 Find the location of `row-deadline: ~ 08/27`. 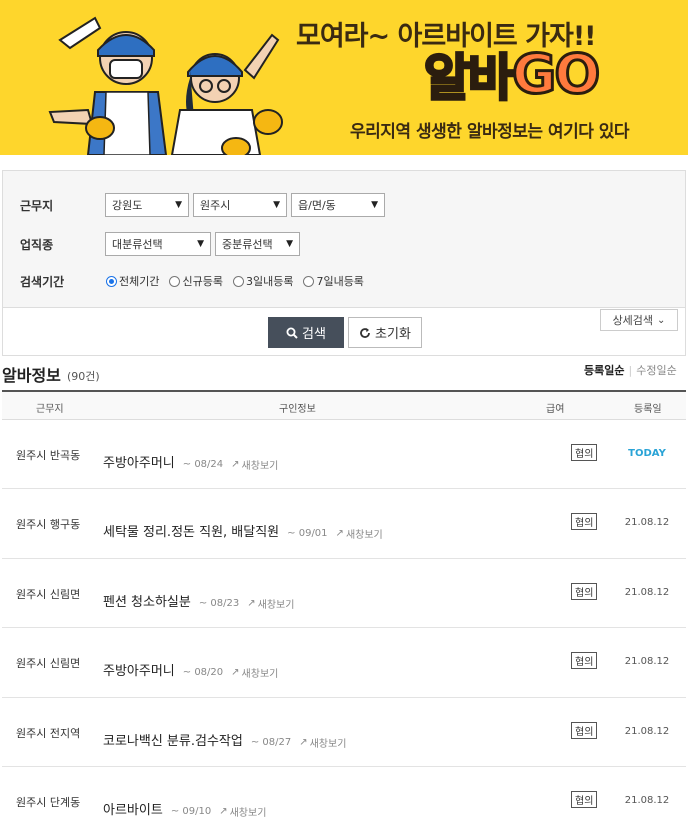

row-deadline: ~ 08/27 is located at coordinates (271, 742).